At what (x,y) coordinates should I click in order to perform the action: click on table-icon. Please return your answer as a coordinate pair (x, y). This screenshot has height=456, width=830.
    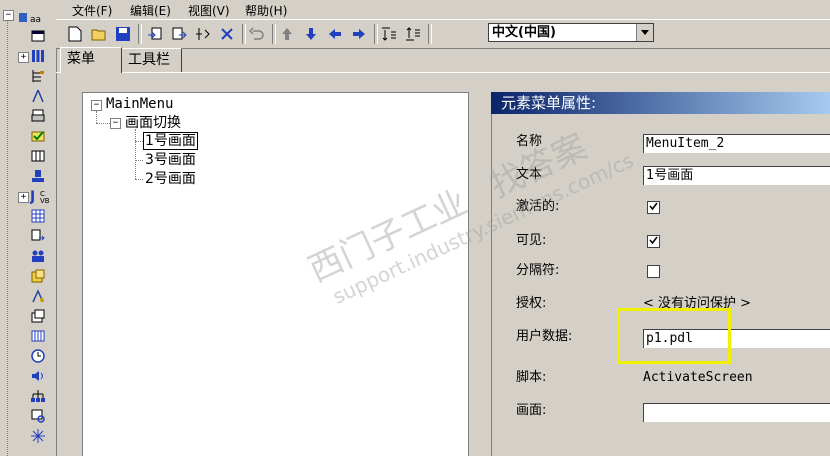
    Looking at the image, I should click on (38, 156).